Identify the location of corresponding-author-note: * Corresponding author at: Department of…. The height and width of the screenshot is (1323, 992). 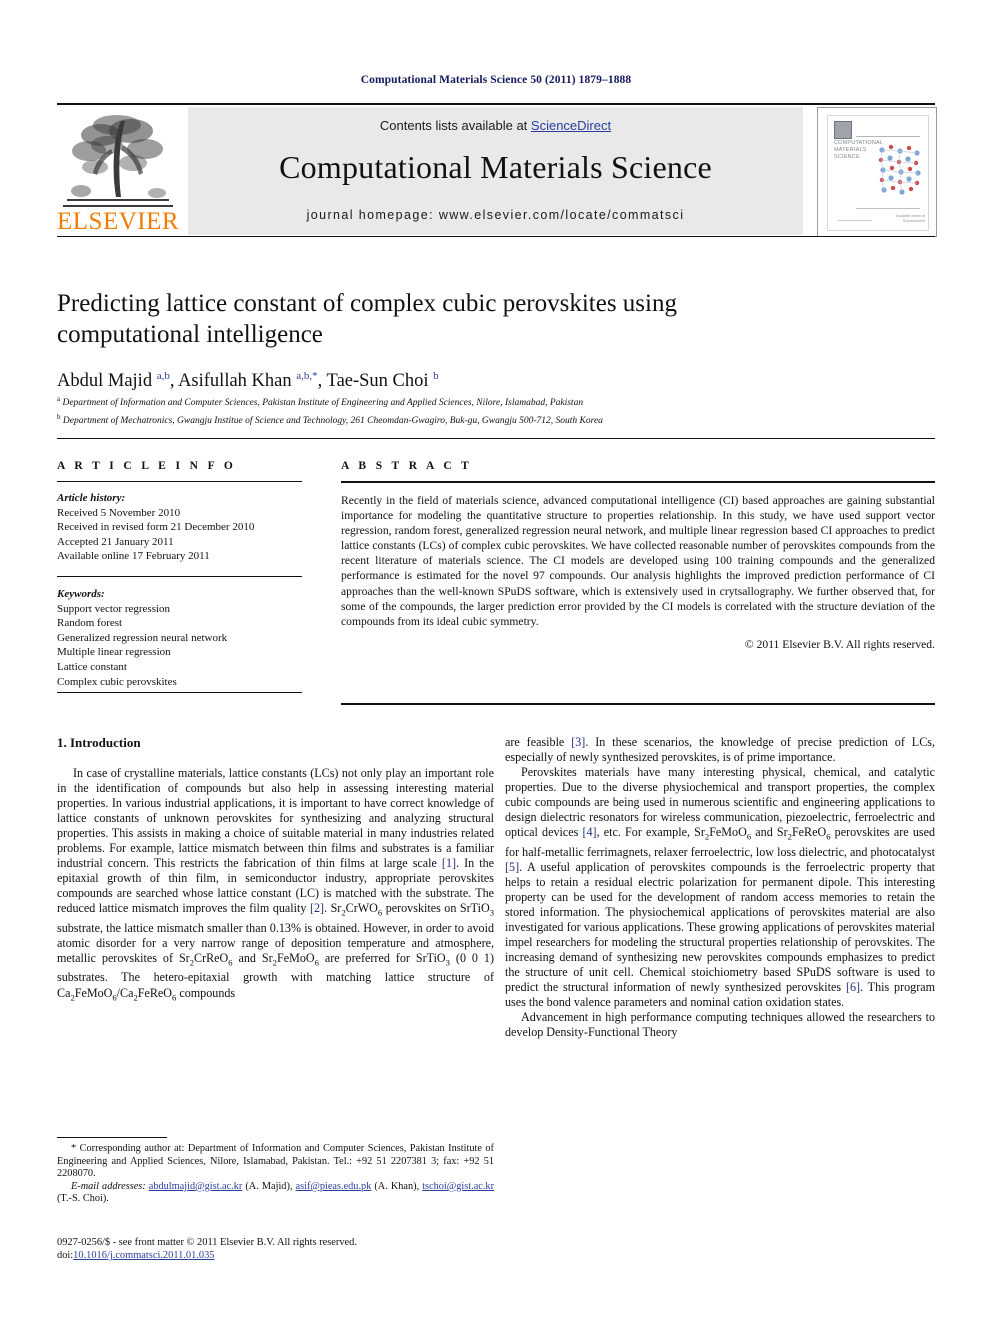
(275, 1161).